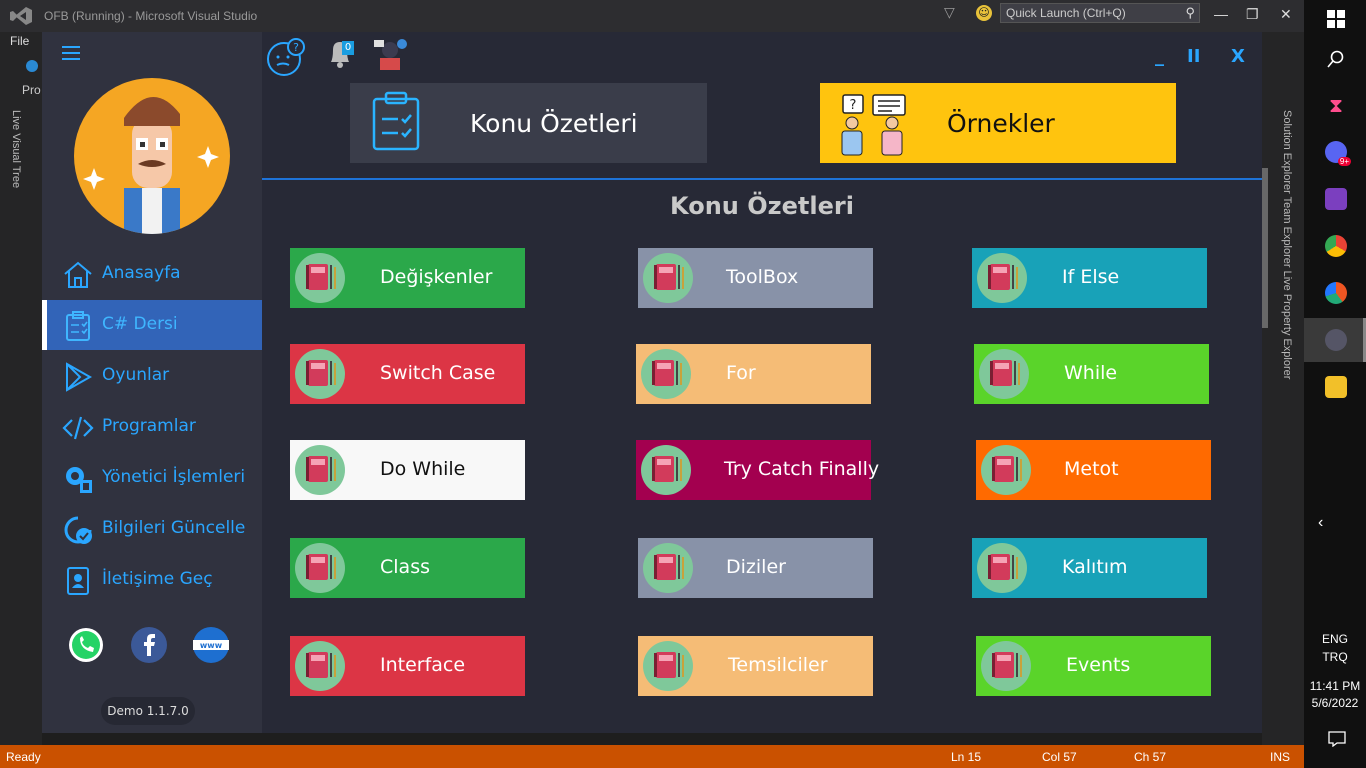 This screenshot has height=768, width=1366. Describe the element at coordinates (23, 757) in the screenshot. I see `status-ready: Ready` at that location.